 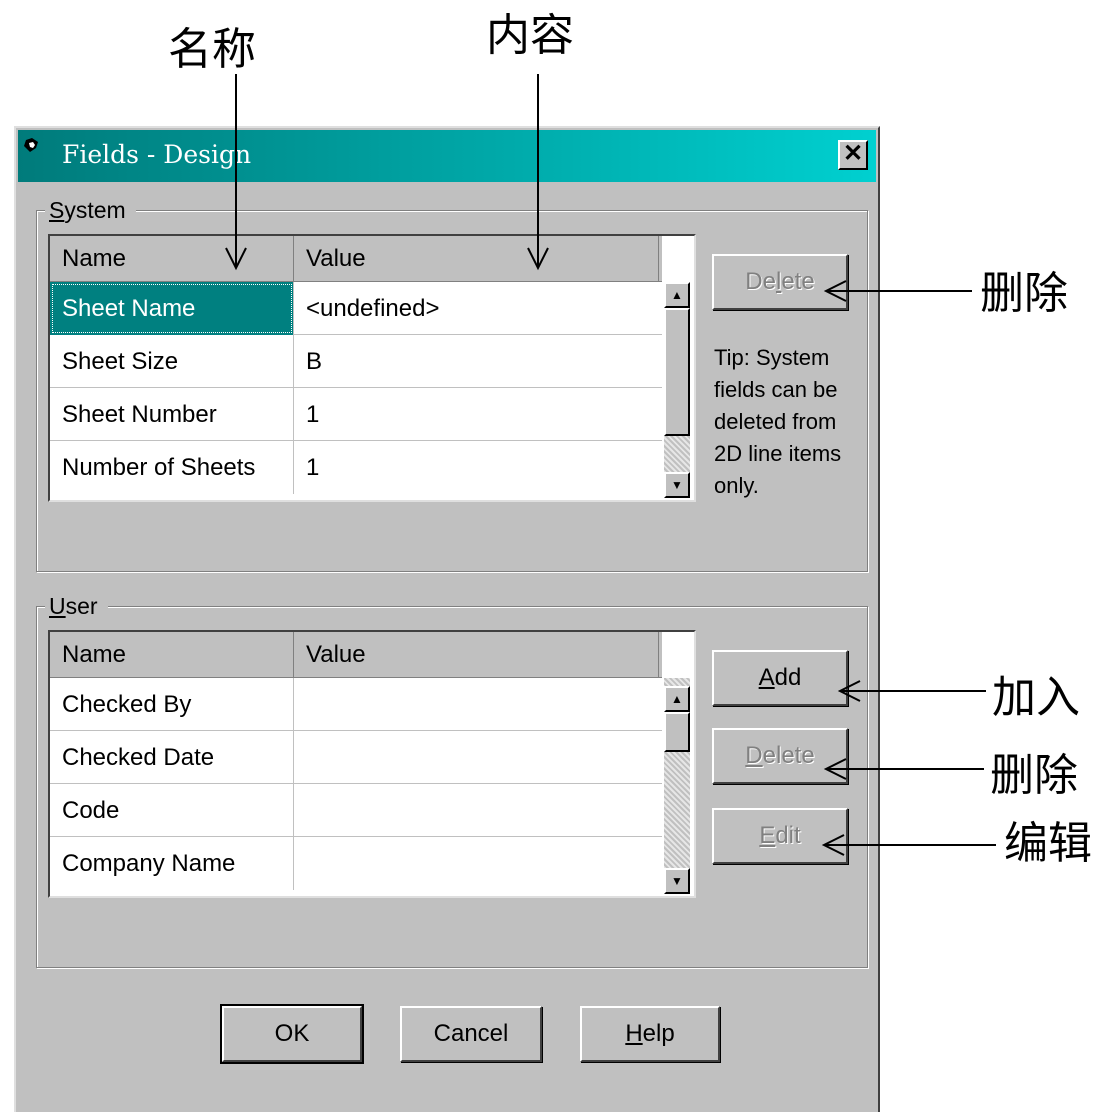 I want to click on table-row: Sheet Size B, so click(x=356, y=361).